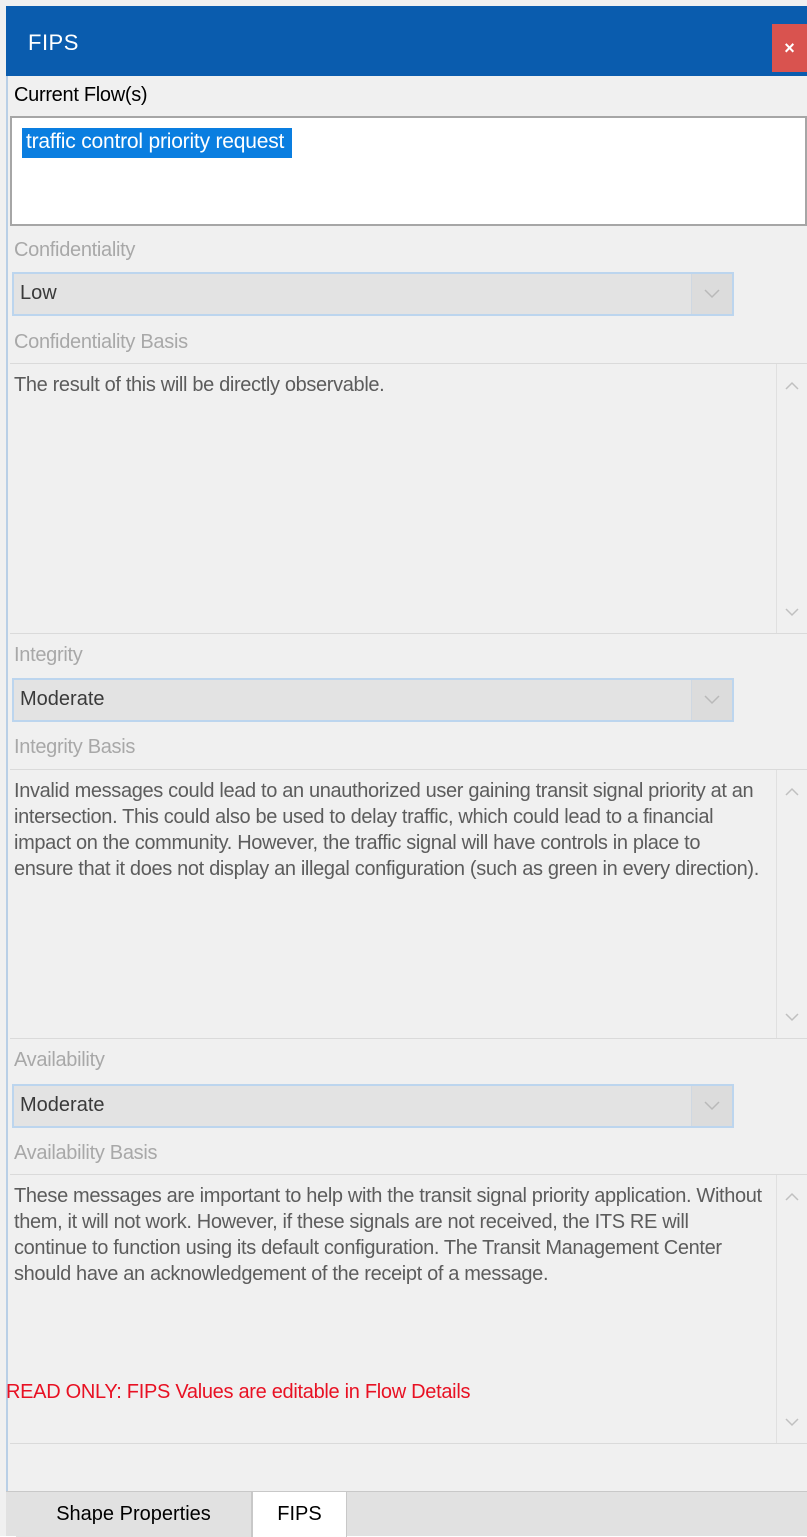  Describe the element at coordinates (75, 250) in the screenshot. I see `confidentiality-label: Confidentiality` at that location.